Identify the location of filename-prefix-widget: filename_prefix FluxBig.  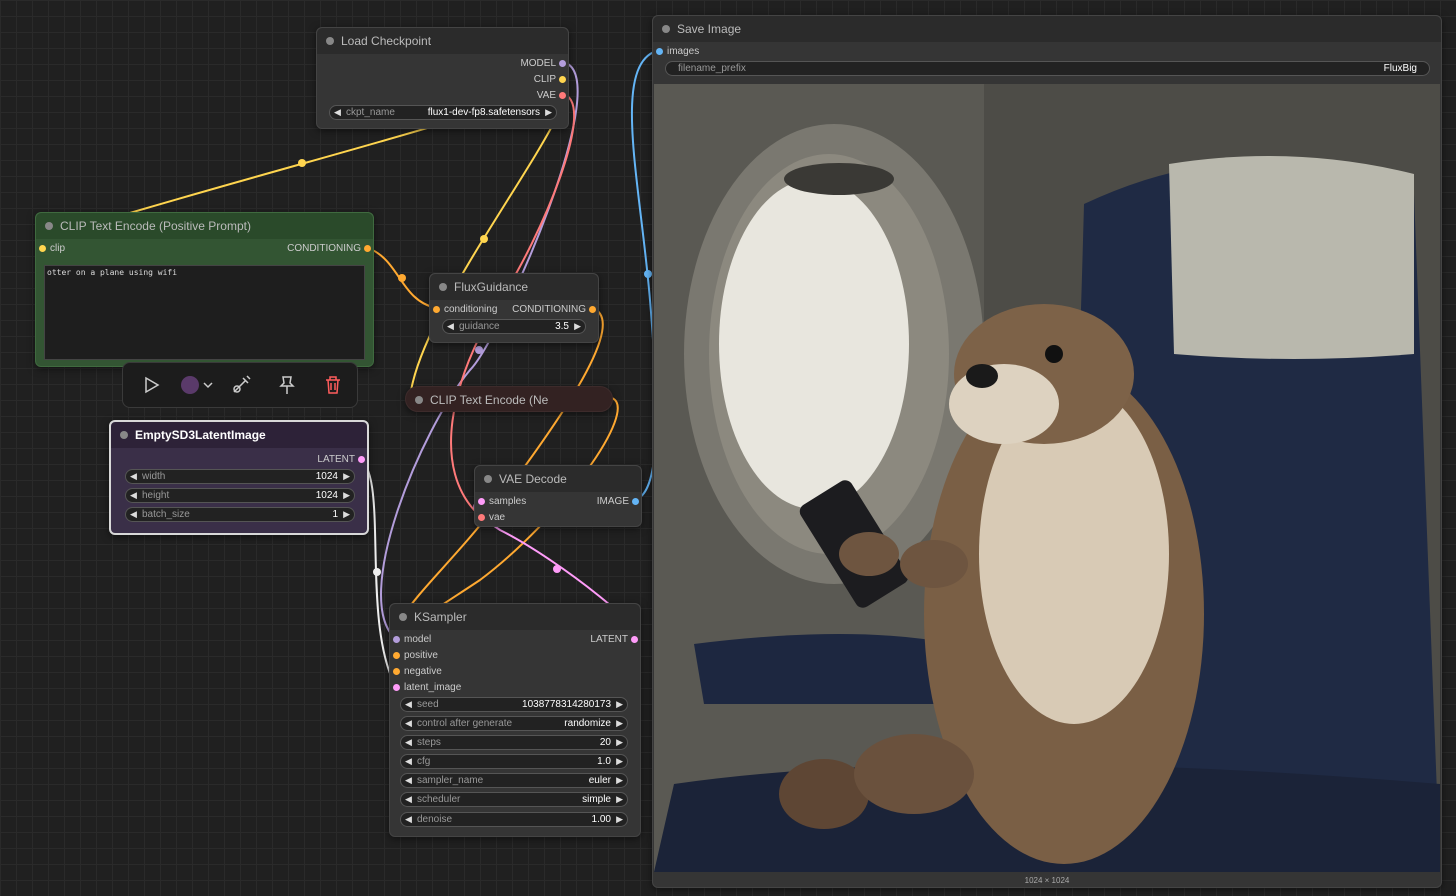
(1047, 68).